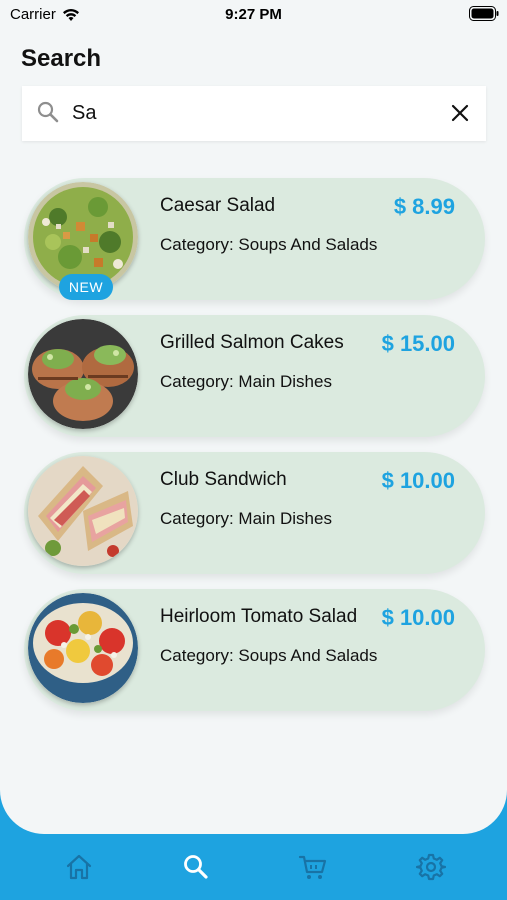 Image resolution: width=507 pixels, height=900 pixels. What do you see at coordinates (418, 343) in the screenshot?
I see `dish-price: $ 15.00` at bounding box center [418, 343].